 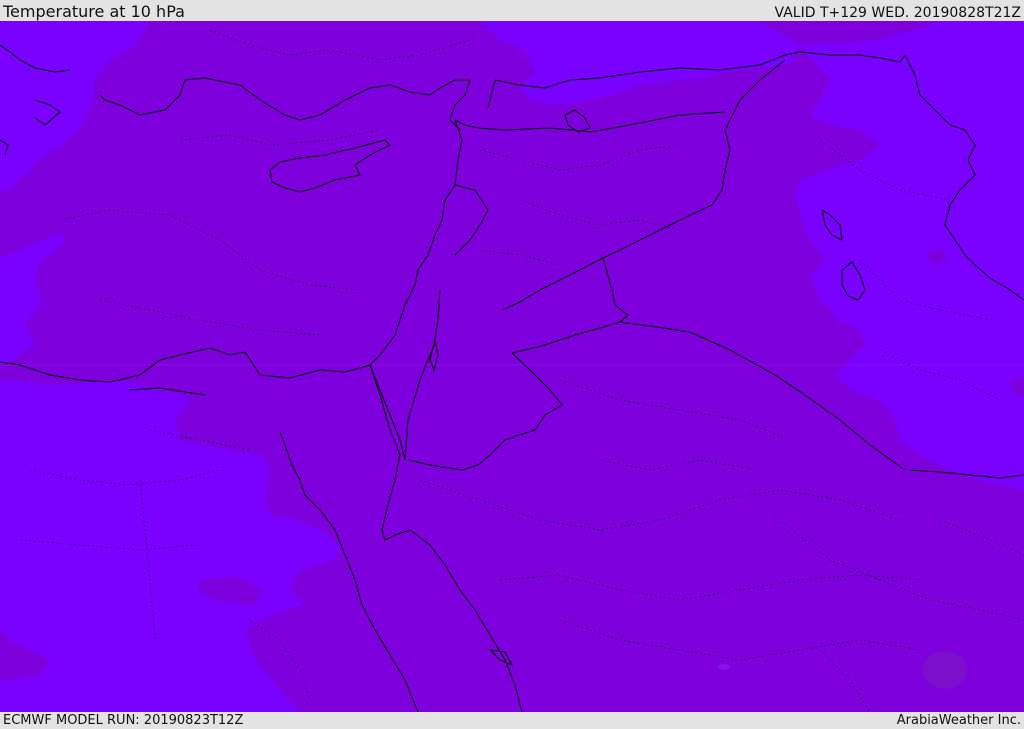 I want to click on credit-label: ArabiaWeather Inc., so click(x=958, y=720).